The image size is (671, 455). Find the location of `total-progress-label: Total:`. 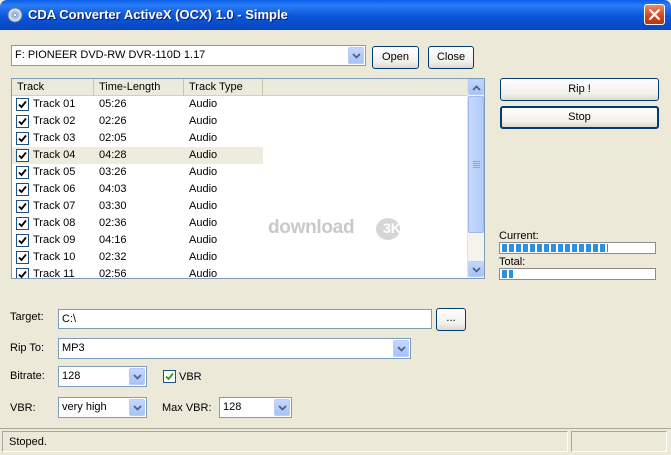

total-progress-label: Total: is located at coordinates (512, 262).